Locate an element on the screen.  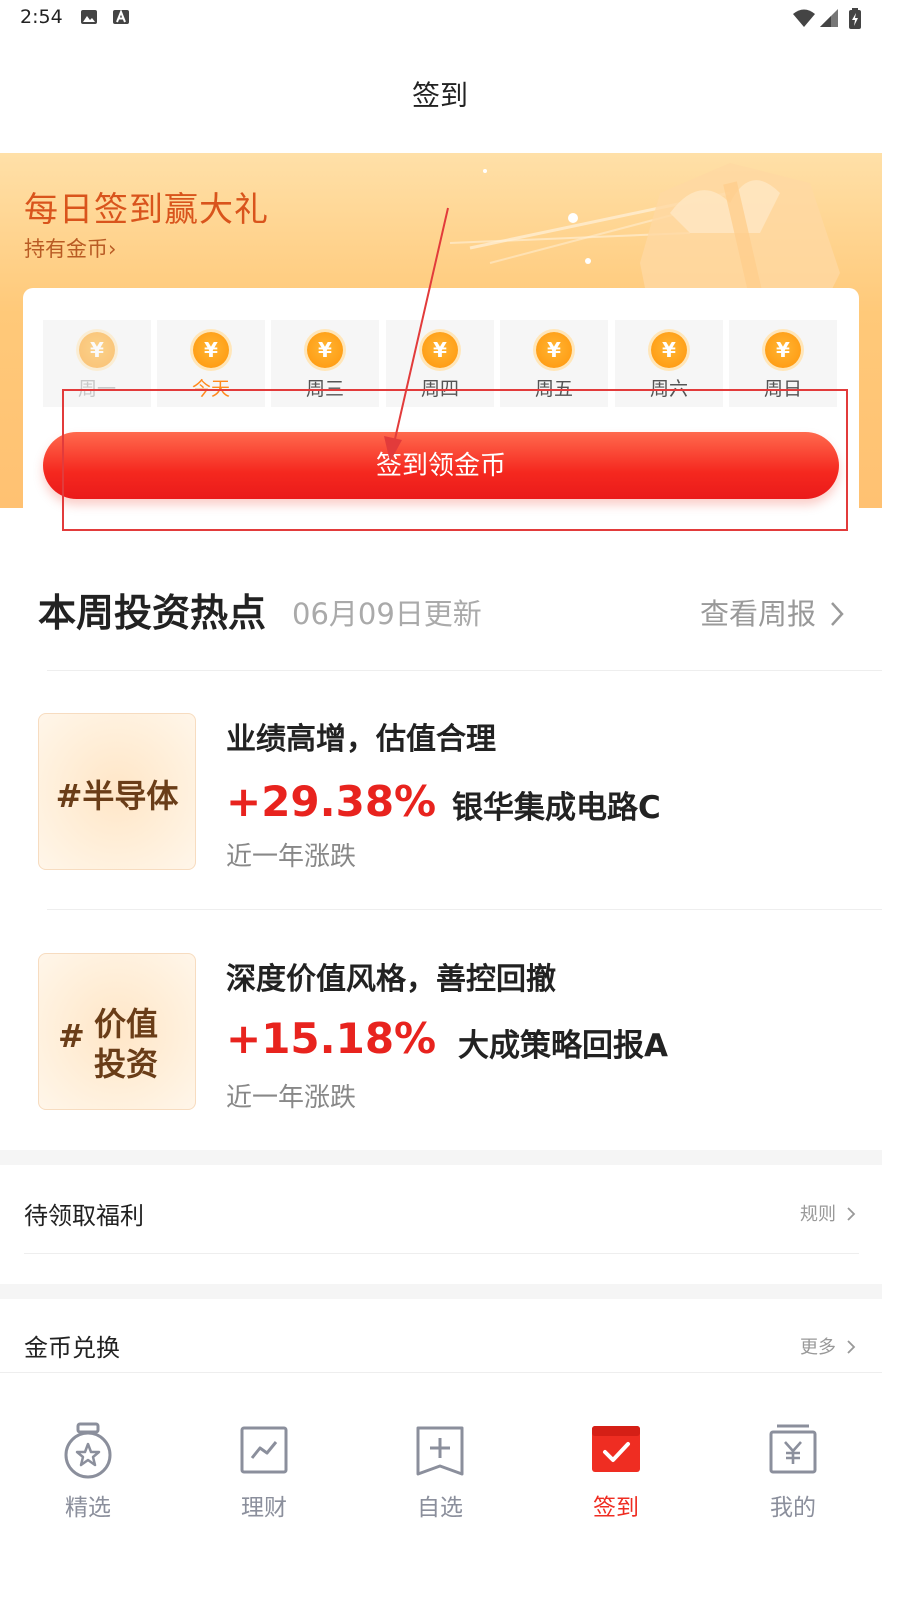
tab-label: 自选 is located at coordinates (440, 1508).